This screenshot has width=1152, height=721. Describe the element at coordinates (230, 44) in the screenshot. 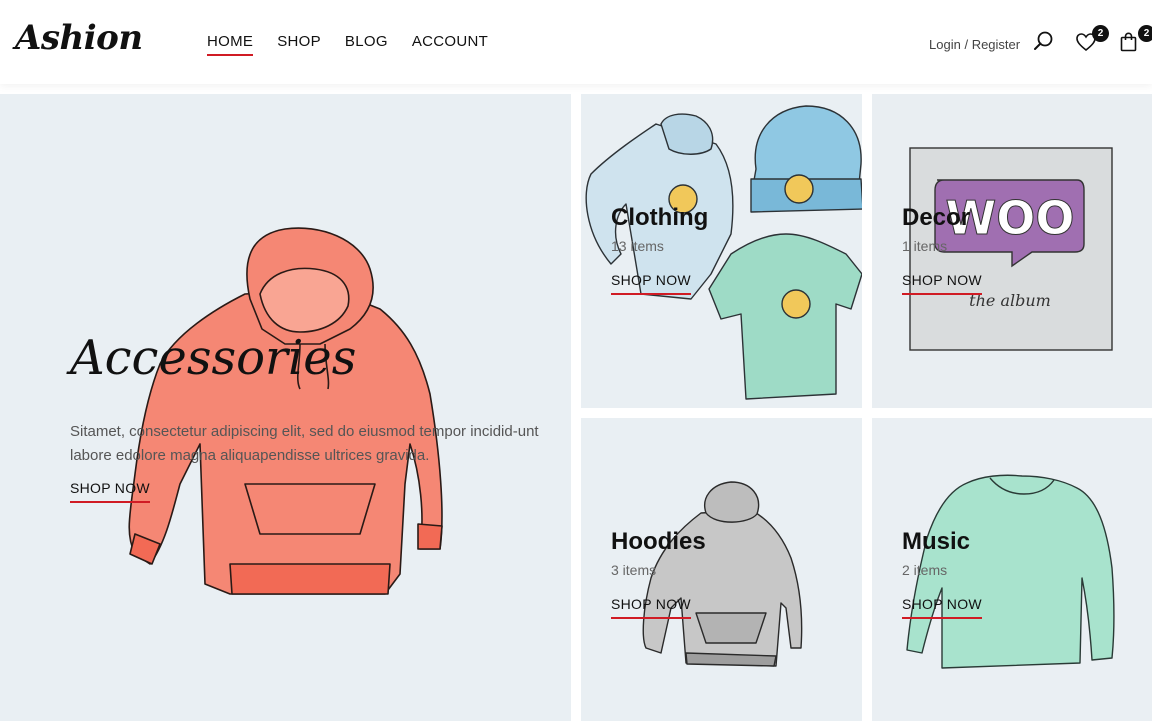

I see `nav-home: HOME` at that location.